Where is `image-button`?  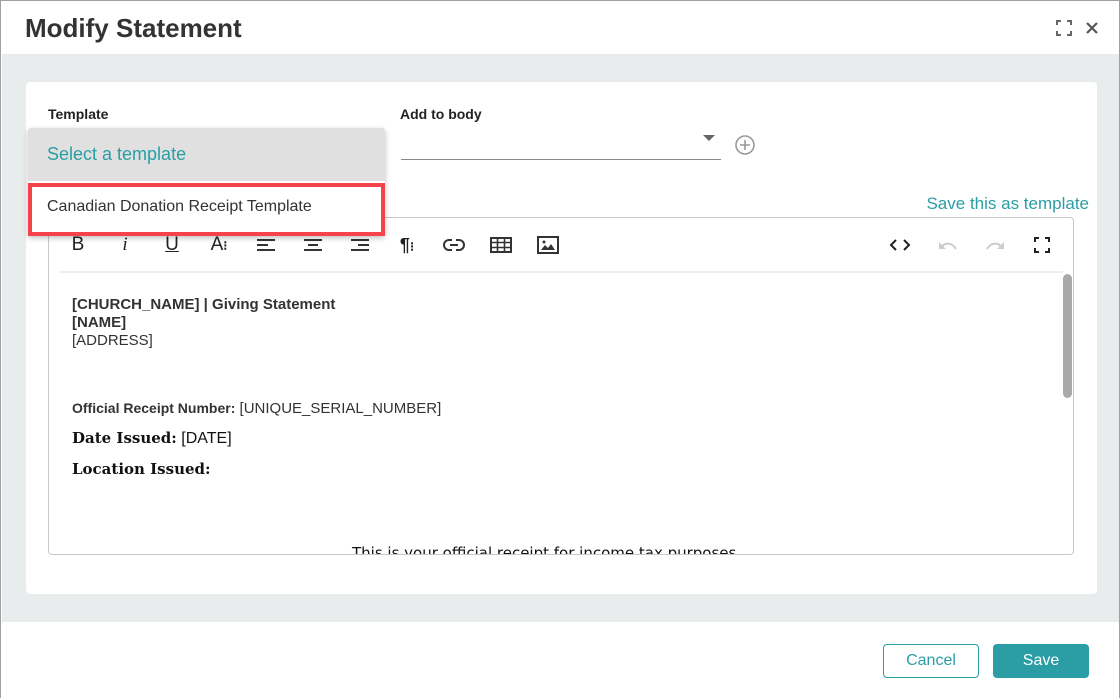 image-button is located at coordinates (548, 245).